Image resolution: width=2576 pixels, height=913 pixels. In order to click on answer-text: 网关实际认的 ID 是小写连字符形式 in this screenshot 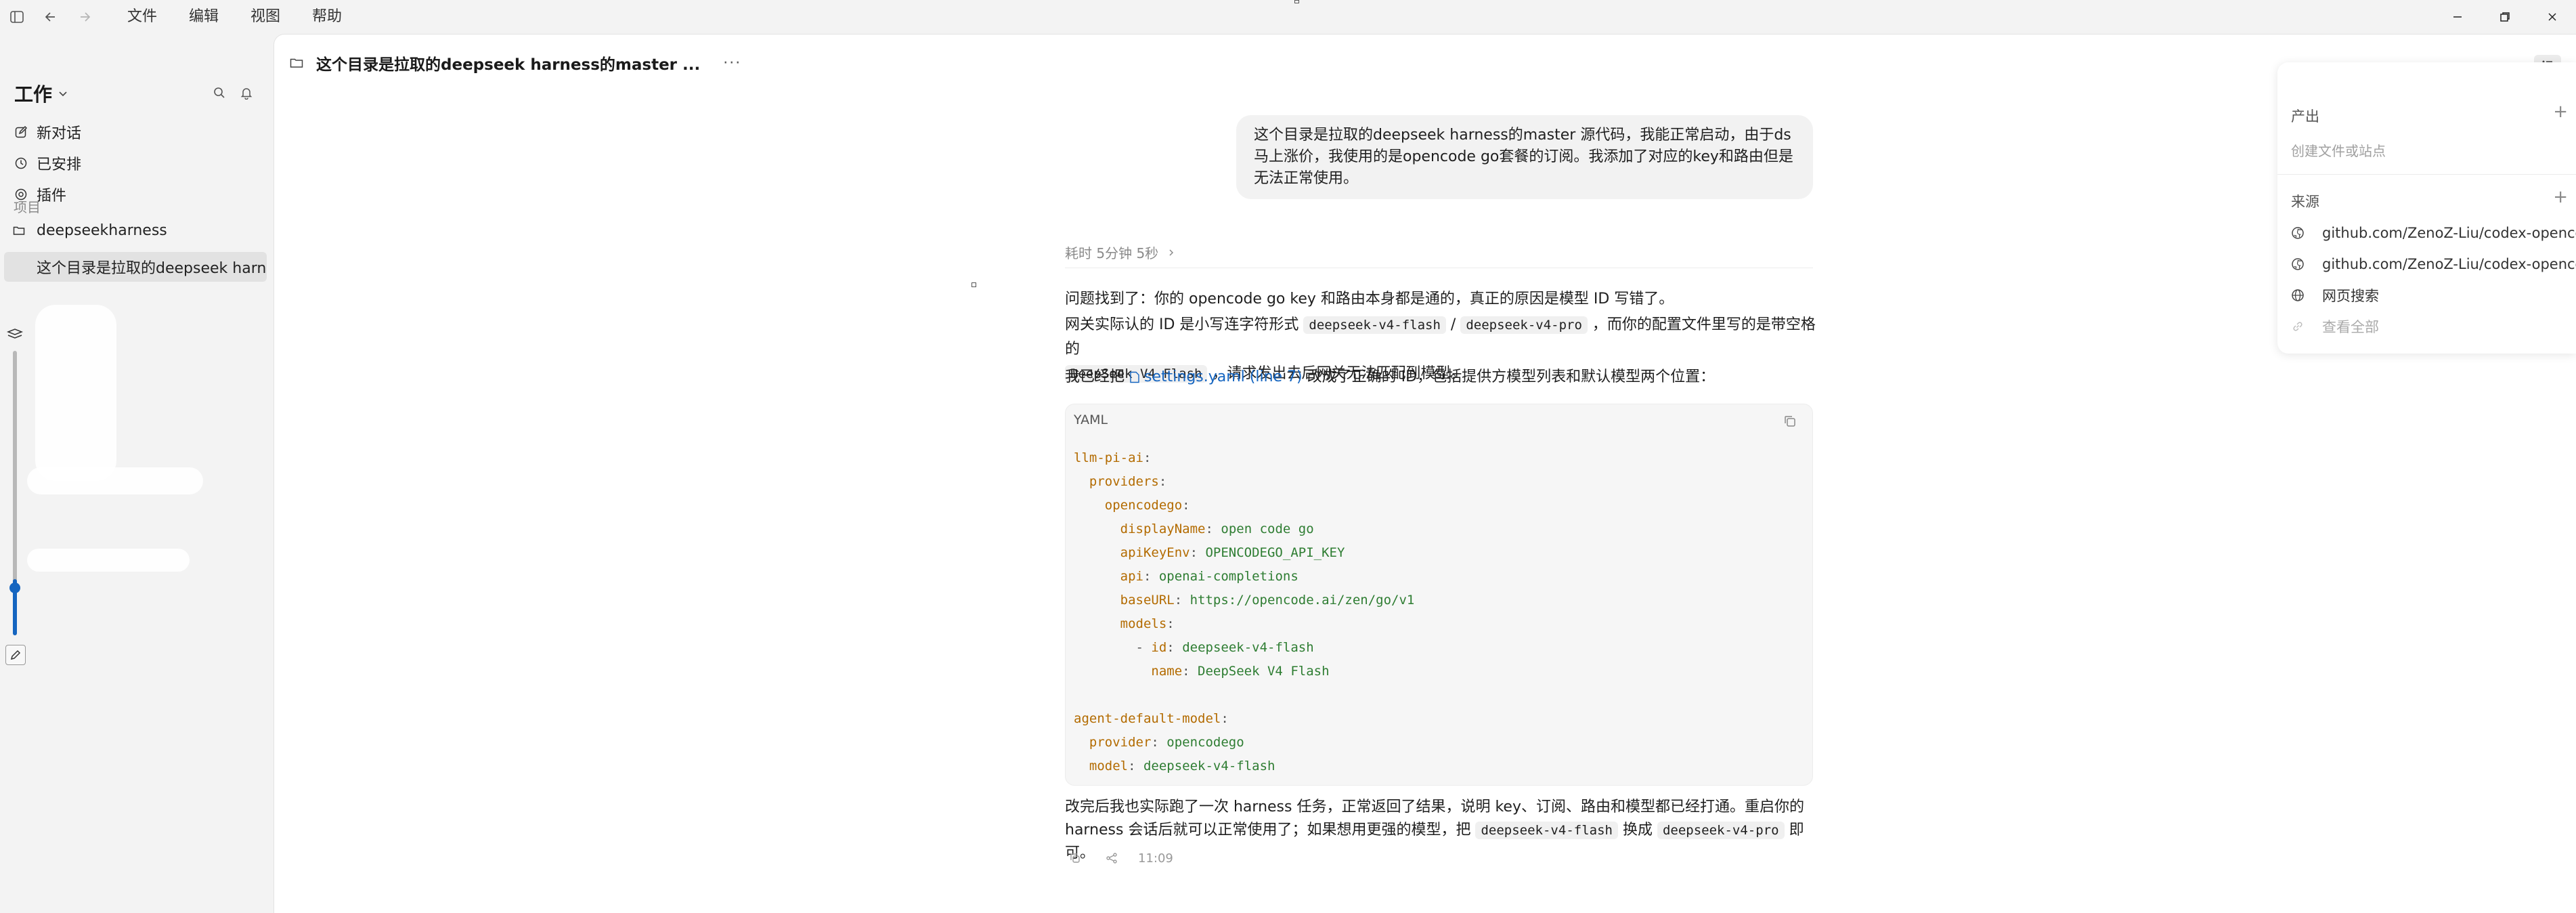, I will do `click(1182, 324)`.